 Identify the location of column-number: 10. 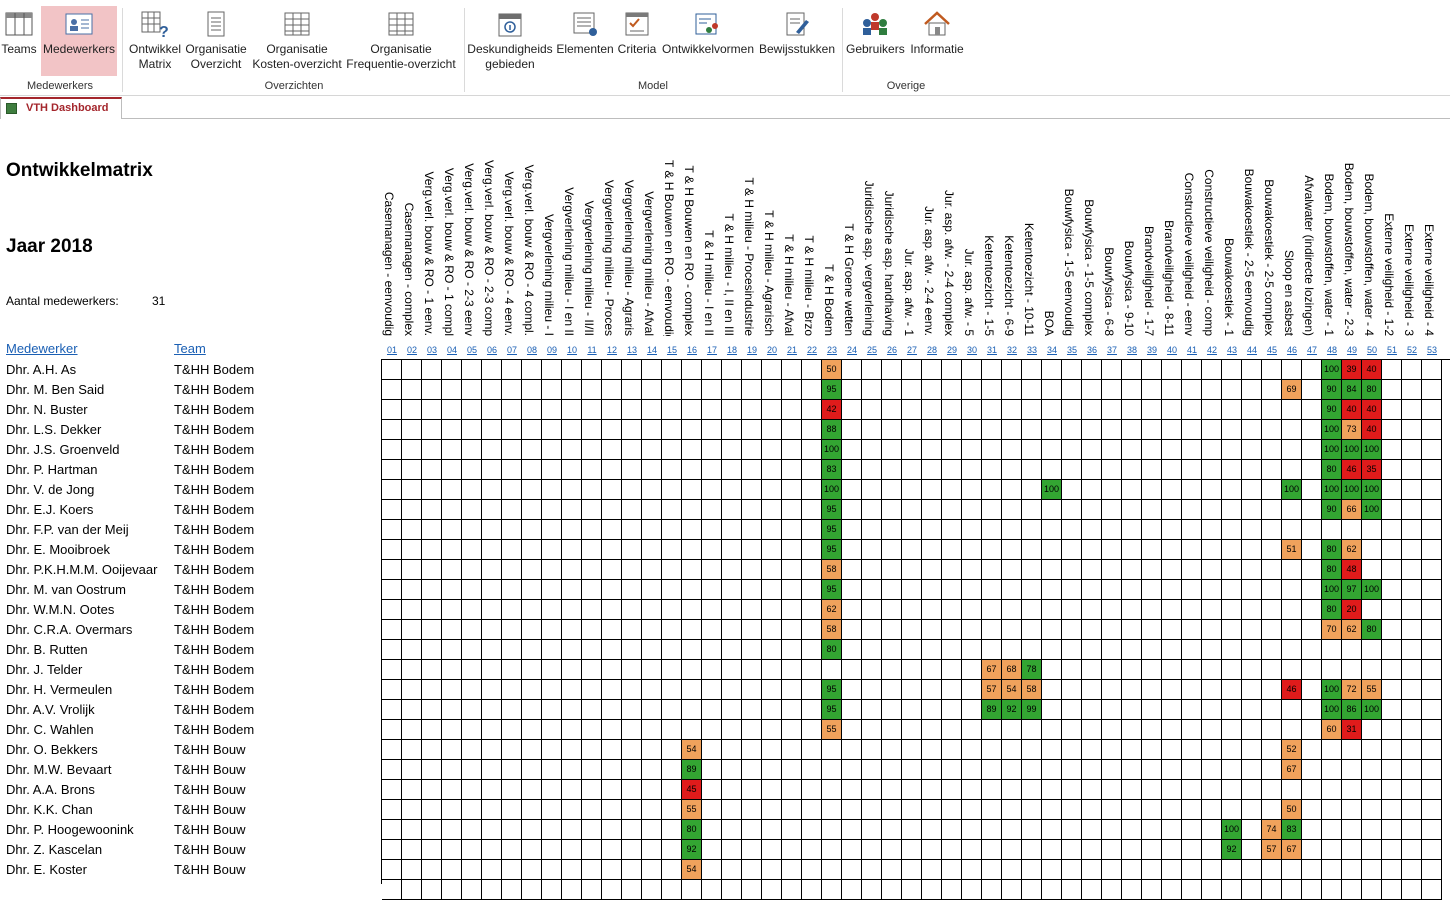
(572, 350).